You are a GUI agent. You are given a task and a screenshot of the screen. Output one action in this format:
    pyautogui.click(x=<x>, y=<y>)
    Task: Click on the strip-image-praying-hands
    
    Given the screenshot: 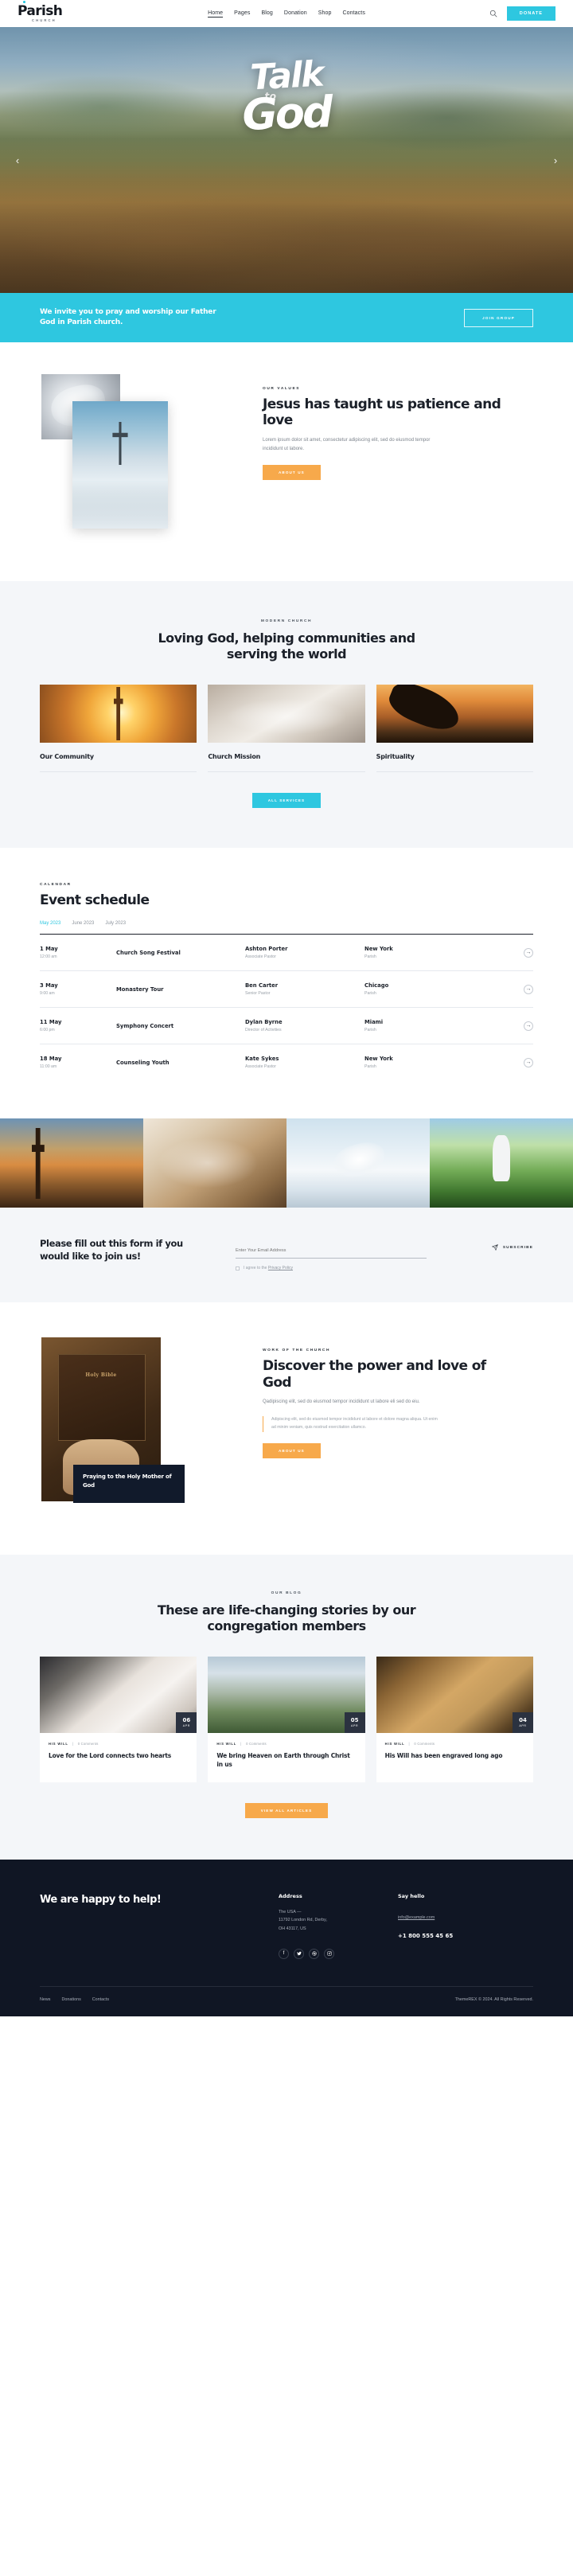 What is the action you would take?
    pyautogui.click(x=214, y=1163)
    